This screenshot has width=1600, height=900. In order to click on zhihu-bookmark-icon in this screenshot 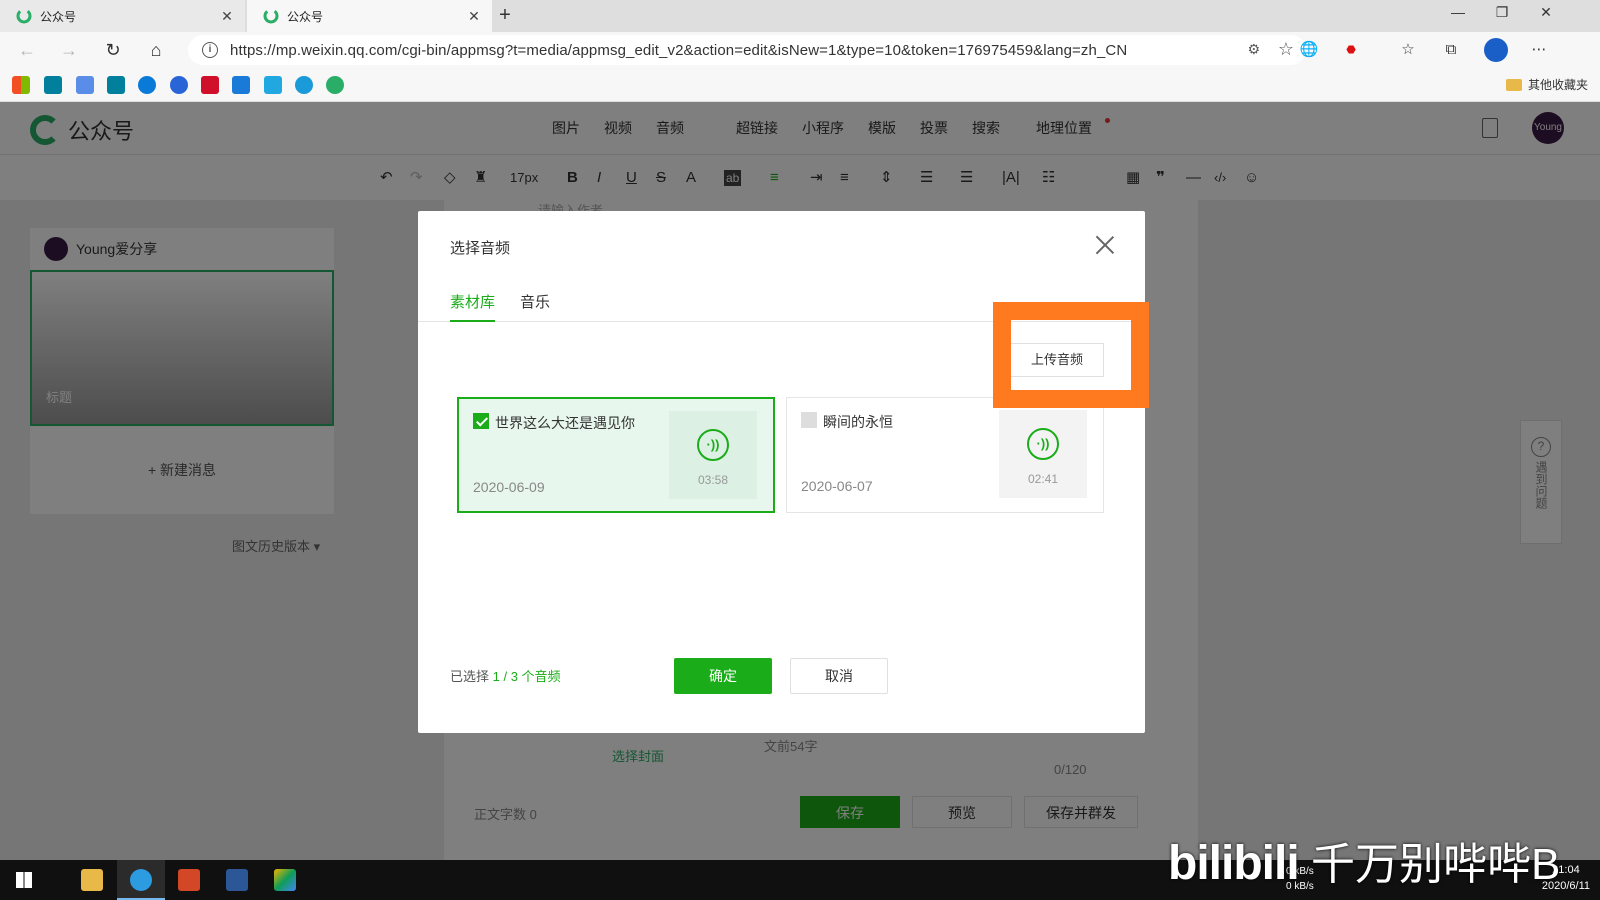, I will do `click(241, 85)`.